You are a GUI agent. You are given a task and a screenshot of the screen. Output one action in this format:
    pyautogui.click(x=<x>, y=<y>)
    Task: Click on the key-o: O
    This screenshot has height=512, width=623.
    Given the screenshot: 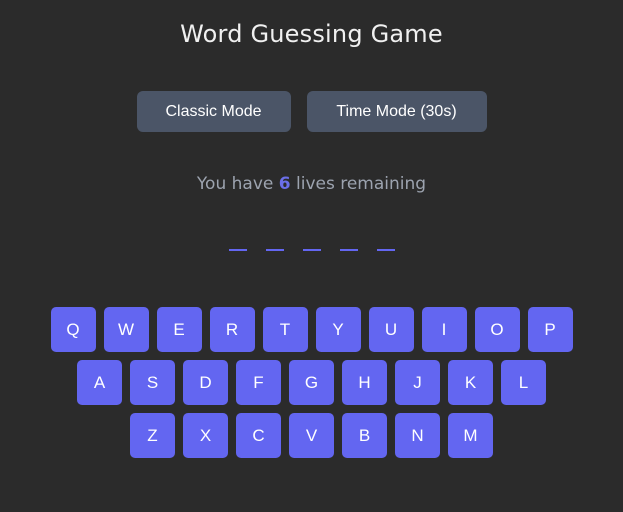 What is the action you would take?
    pyautogui.click(x=497, y=329)
    